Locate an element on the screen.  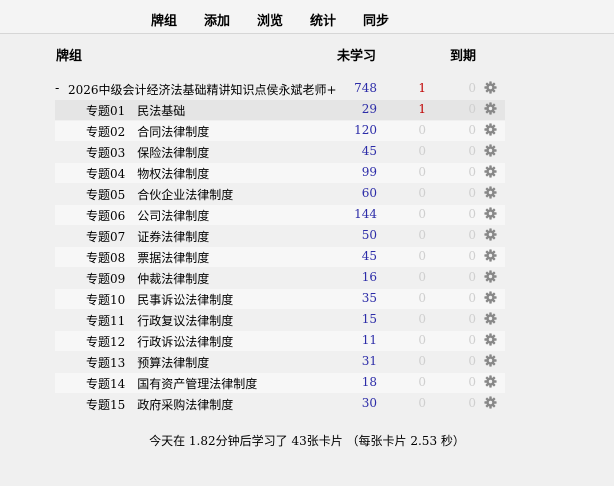
parent-deck-row: - 2026中级会计经济法基础精讲知识点侯永斌老师+ 748 1 0 is located at coordinates (280, 89).